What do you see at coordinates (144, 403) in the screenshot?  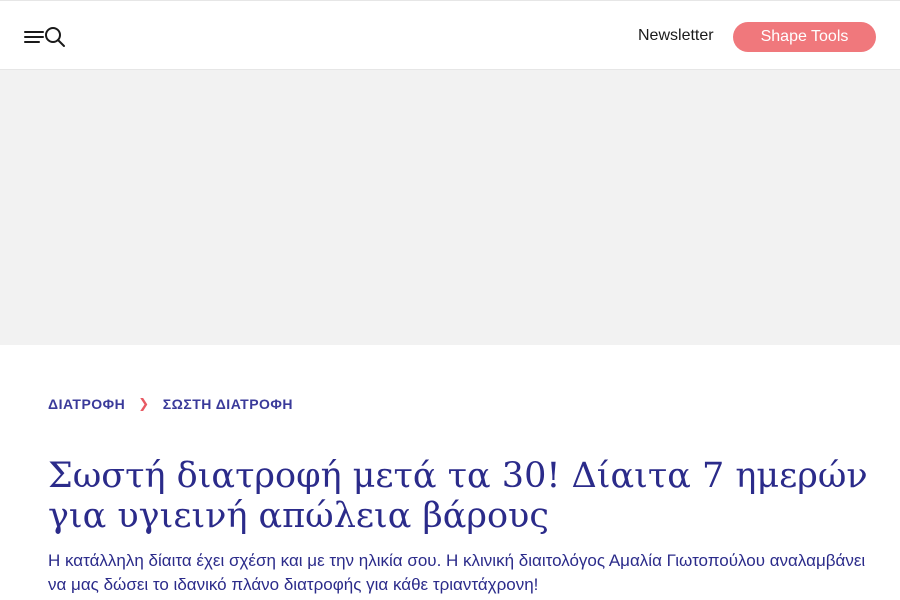 I see `chevron-right-icon: ❯` at bounding box center [144, 403].